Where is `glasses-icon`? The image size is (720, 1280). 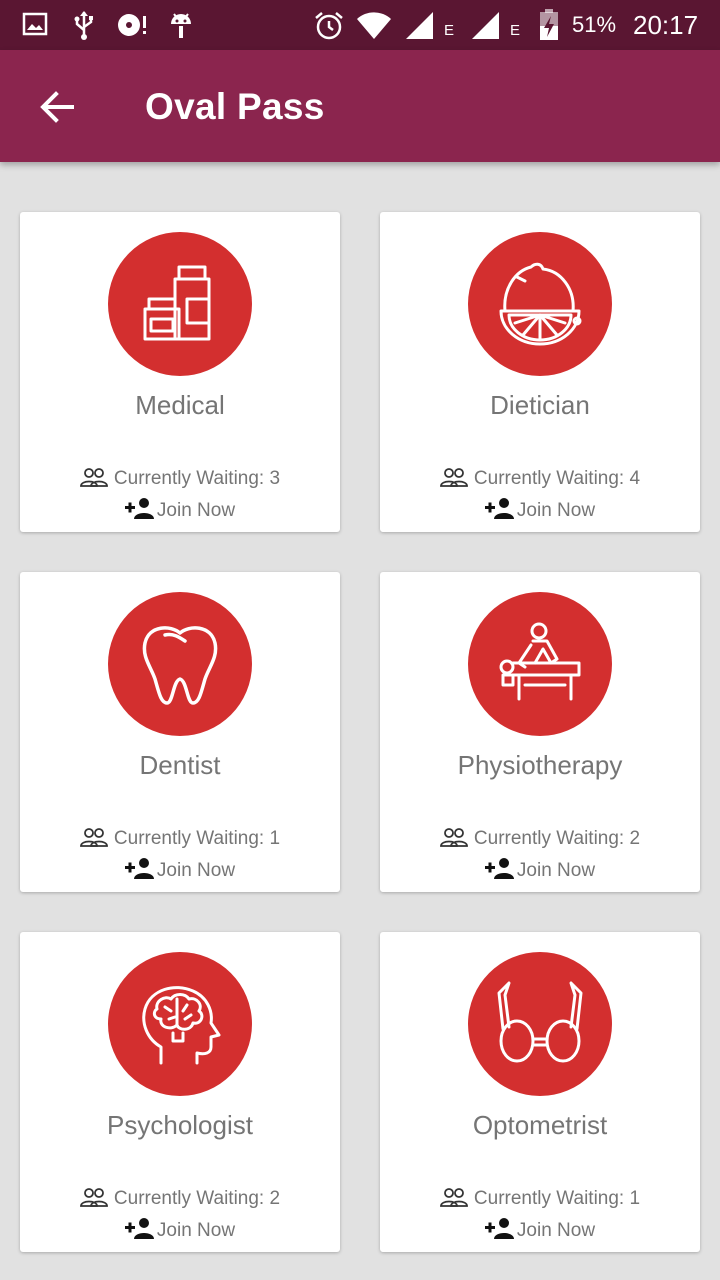 glasses-icon is located at coordinates (540, 1022).